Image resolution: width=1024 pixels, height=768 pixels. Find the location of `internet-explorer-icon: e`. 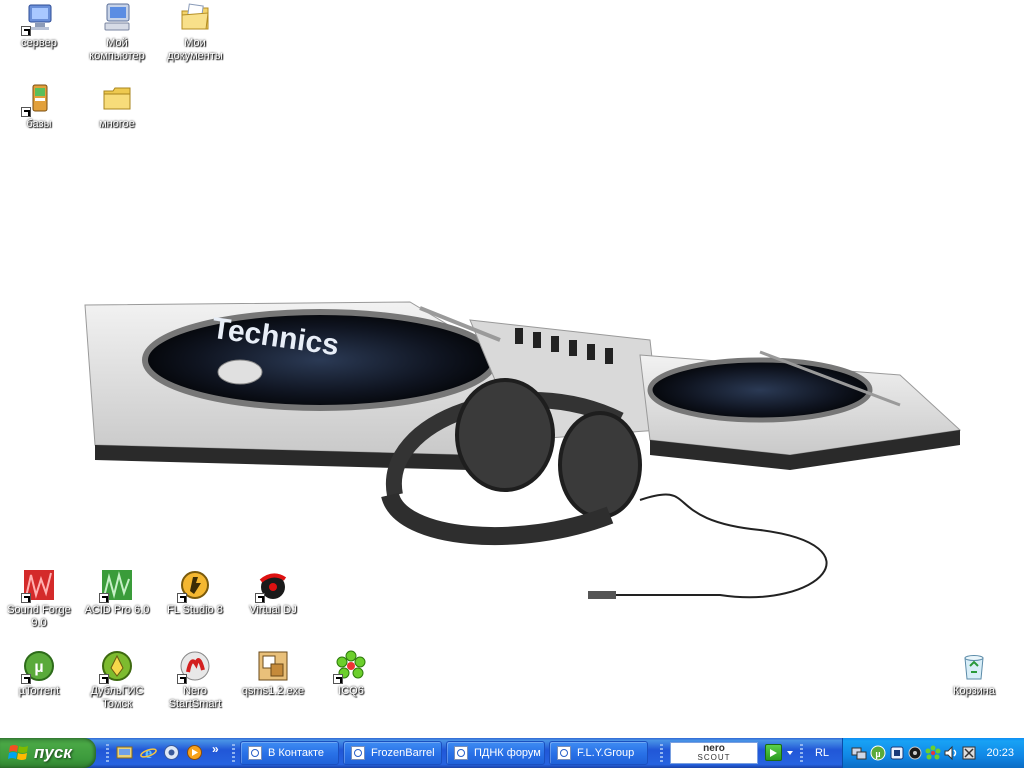

internet-explorer-icon: e is located at coordinates (148, 752).